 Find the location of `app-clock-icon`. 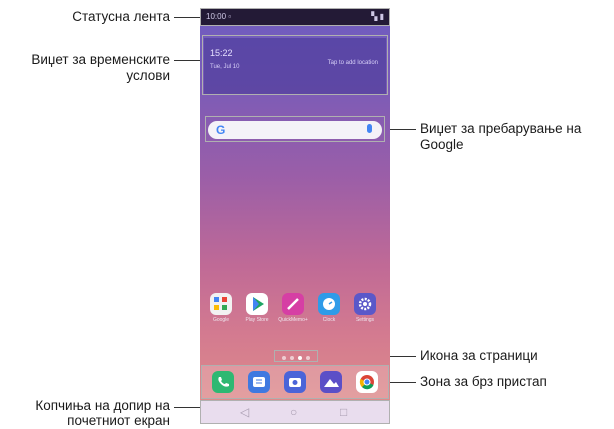

app-clock-icon is located at coordinates (329, 304).